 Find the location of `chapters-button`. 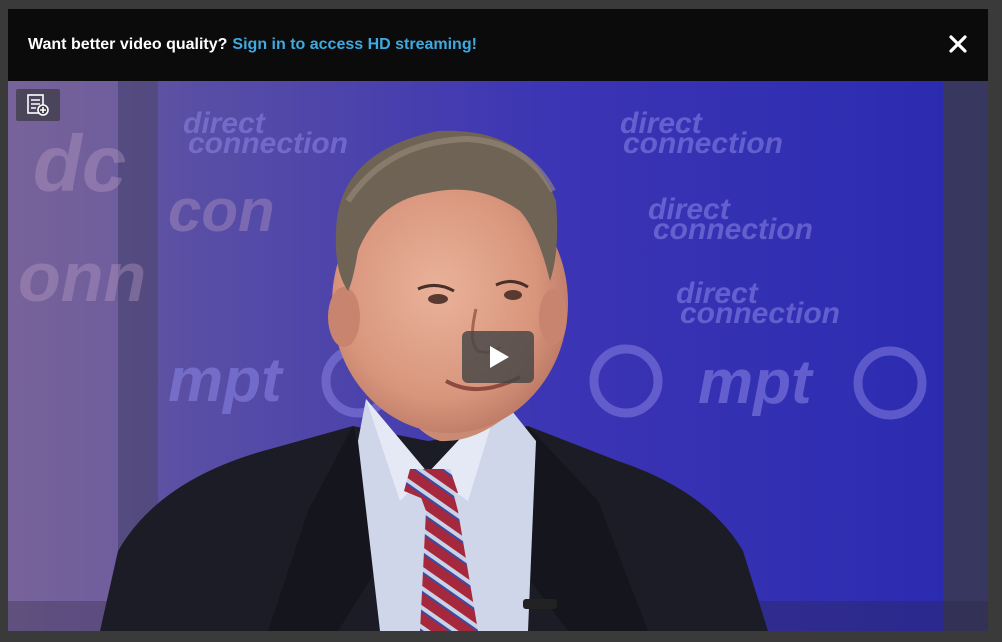

chapters-button is located at coordinates (38, 105).